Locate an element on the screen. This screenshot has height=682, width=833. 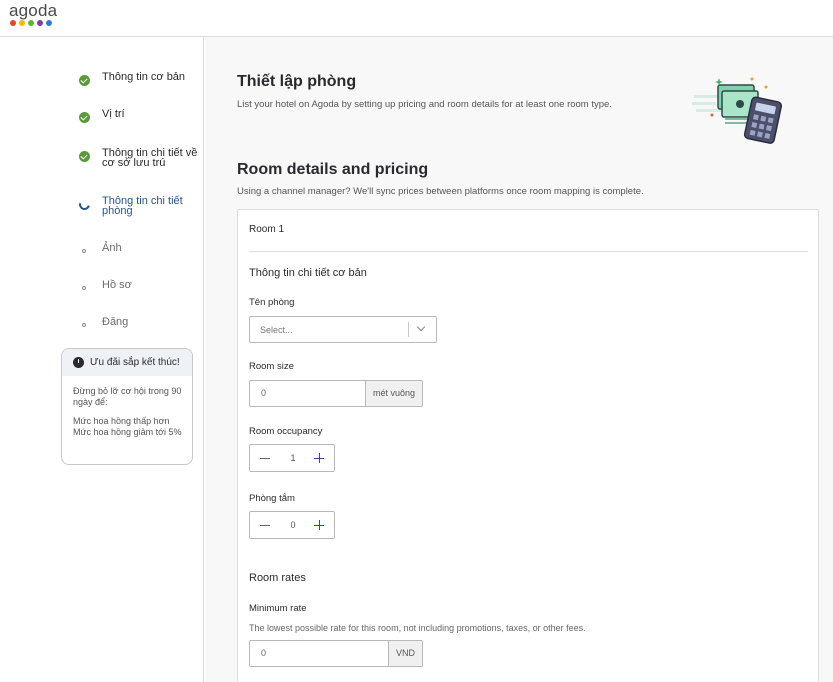
step-property-details: Thông tin chi tiết về cơ sở lưu trú is located at coordinates (140, 158).